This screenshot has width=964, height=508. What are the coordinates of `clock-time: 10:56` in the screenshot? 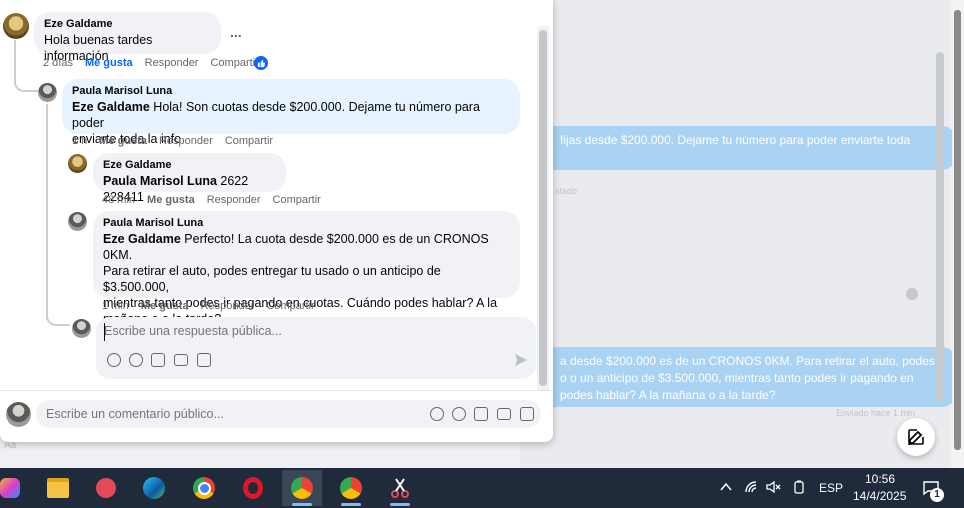 It's located at (880, 479).